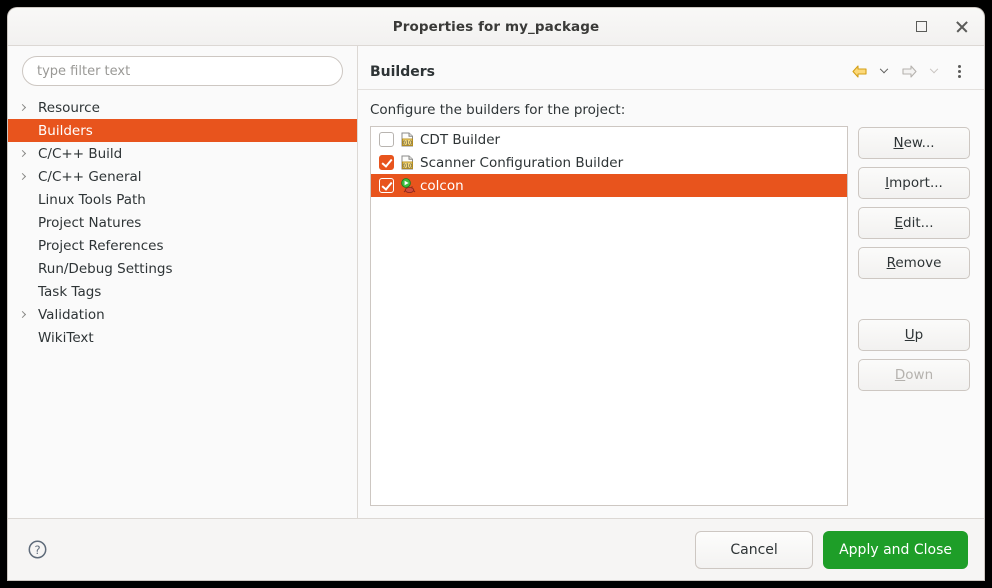 This screenshot has width=992, height=588. What do you see at coordinates (182, 314) in the screenshot?
I see `sidebar-item-validation: Validation` at bounding box center [182, 314].